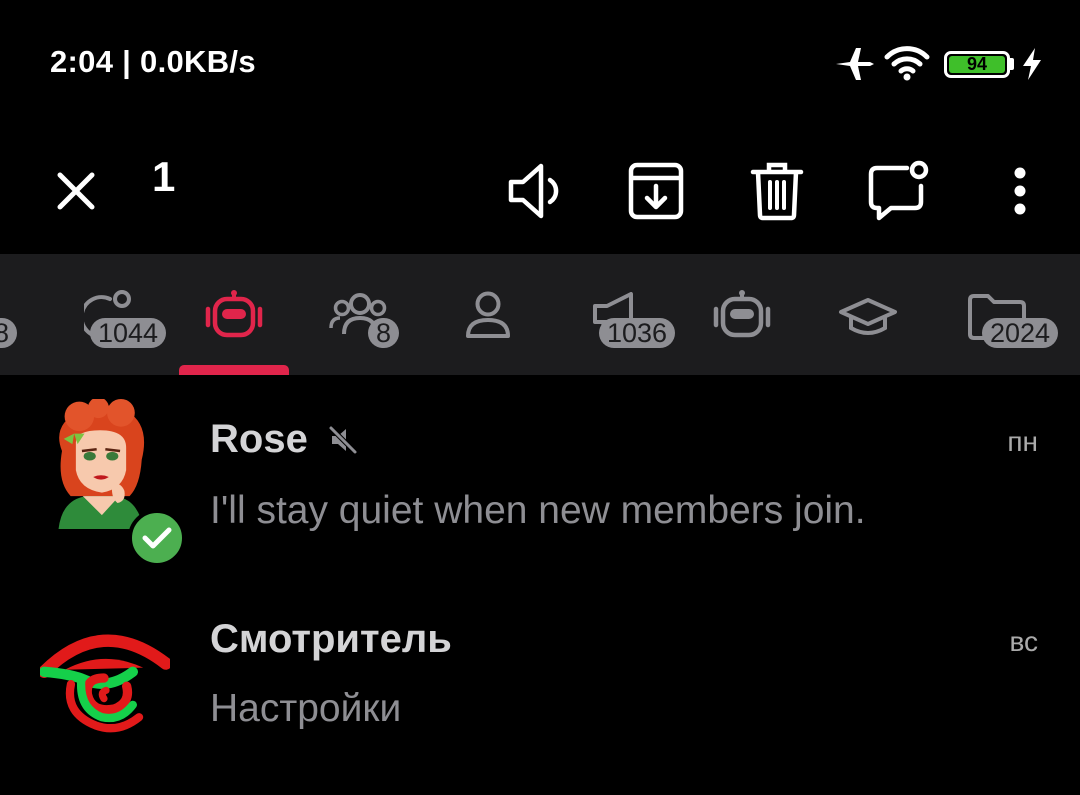 Image resolution: width=1080 pixels, height=795 pixels. I want to click on tab-folder: 2024, so click(1020, 314).